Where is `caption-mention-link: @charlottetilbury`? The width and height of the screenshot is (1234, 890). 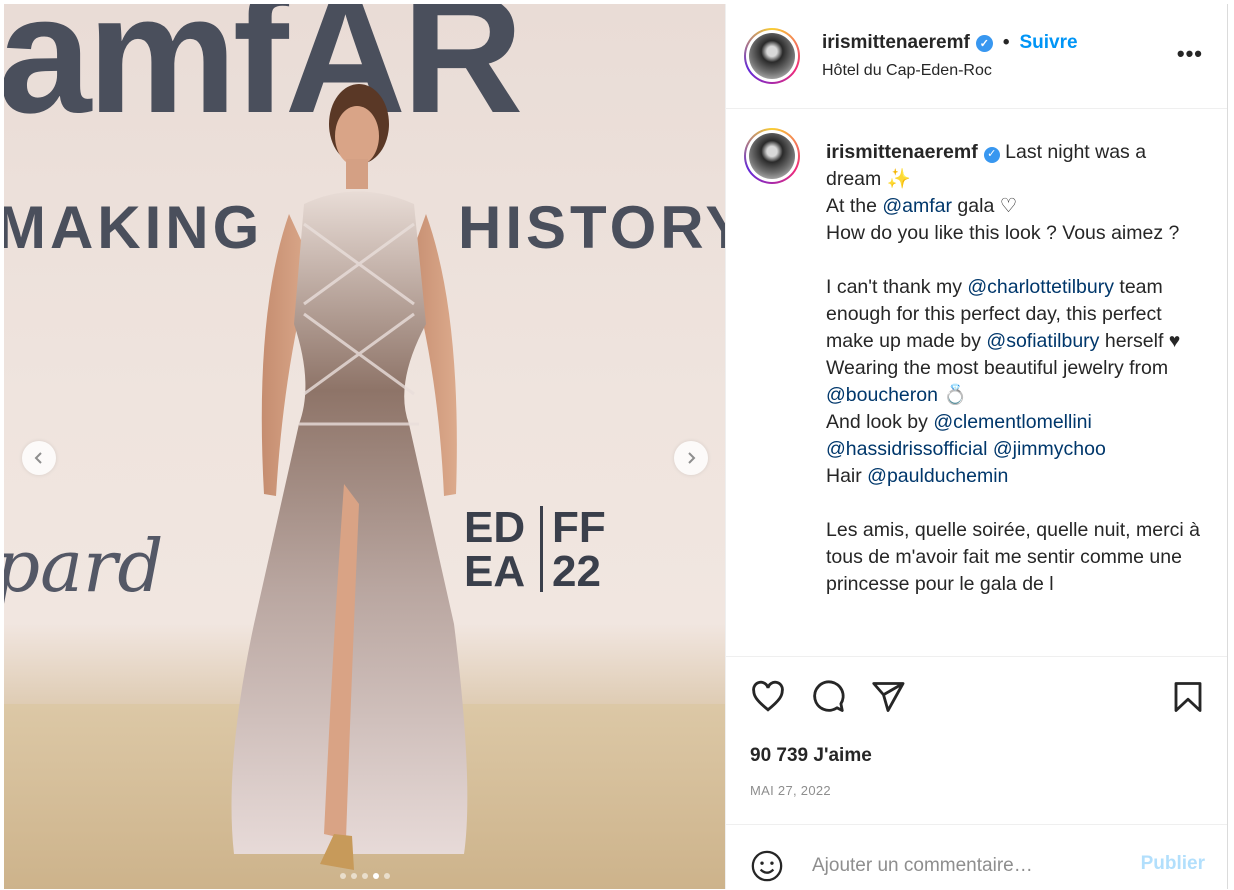 caption-mention-link: @charlottetilbury is located at coordinates (1040, 287).